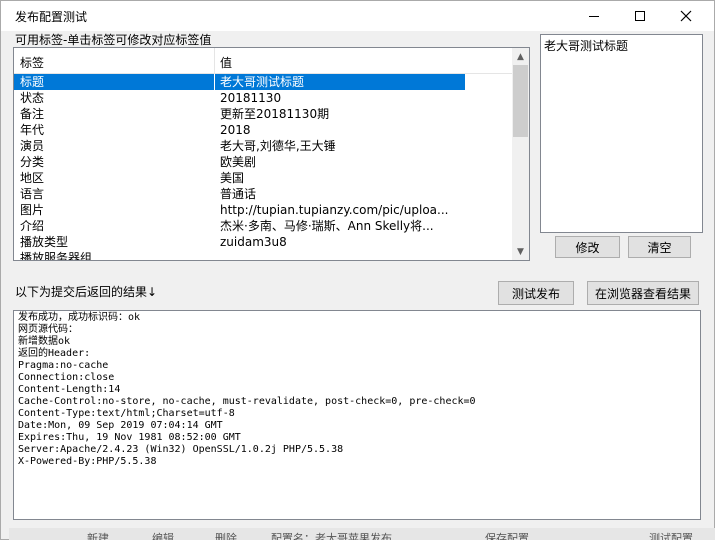  I want to click on minimize-button, so click(594, 16).